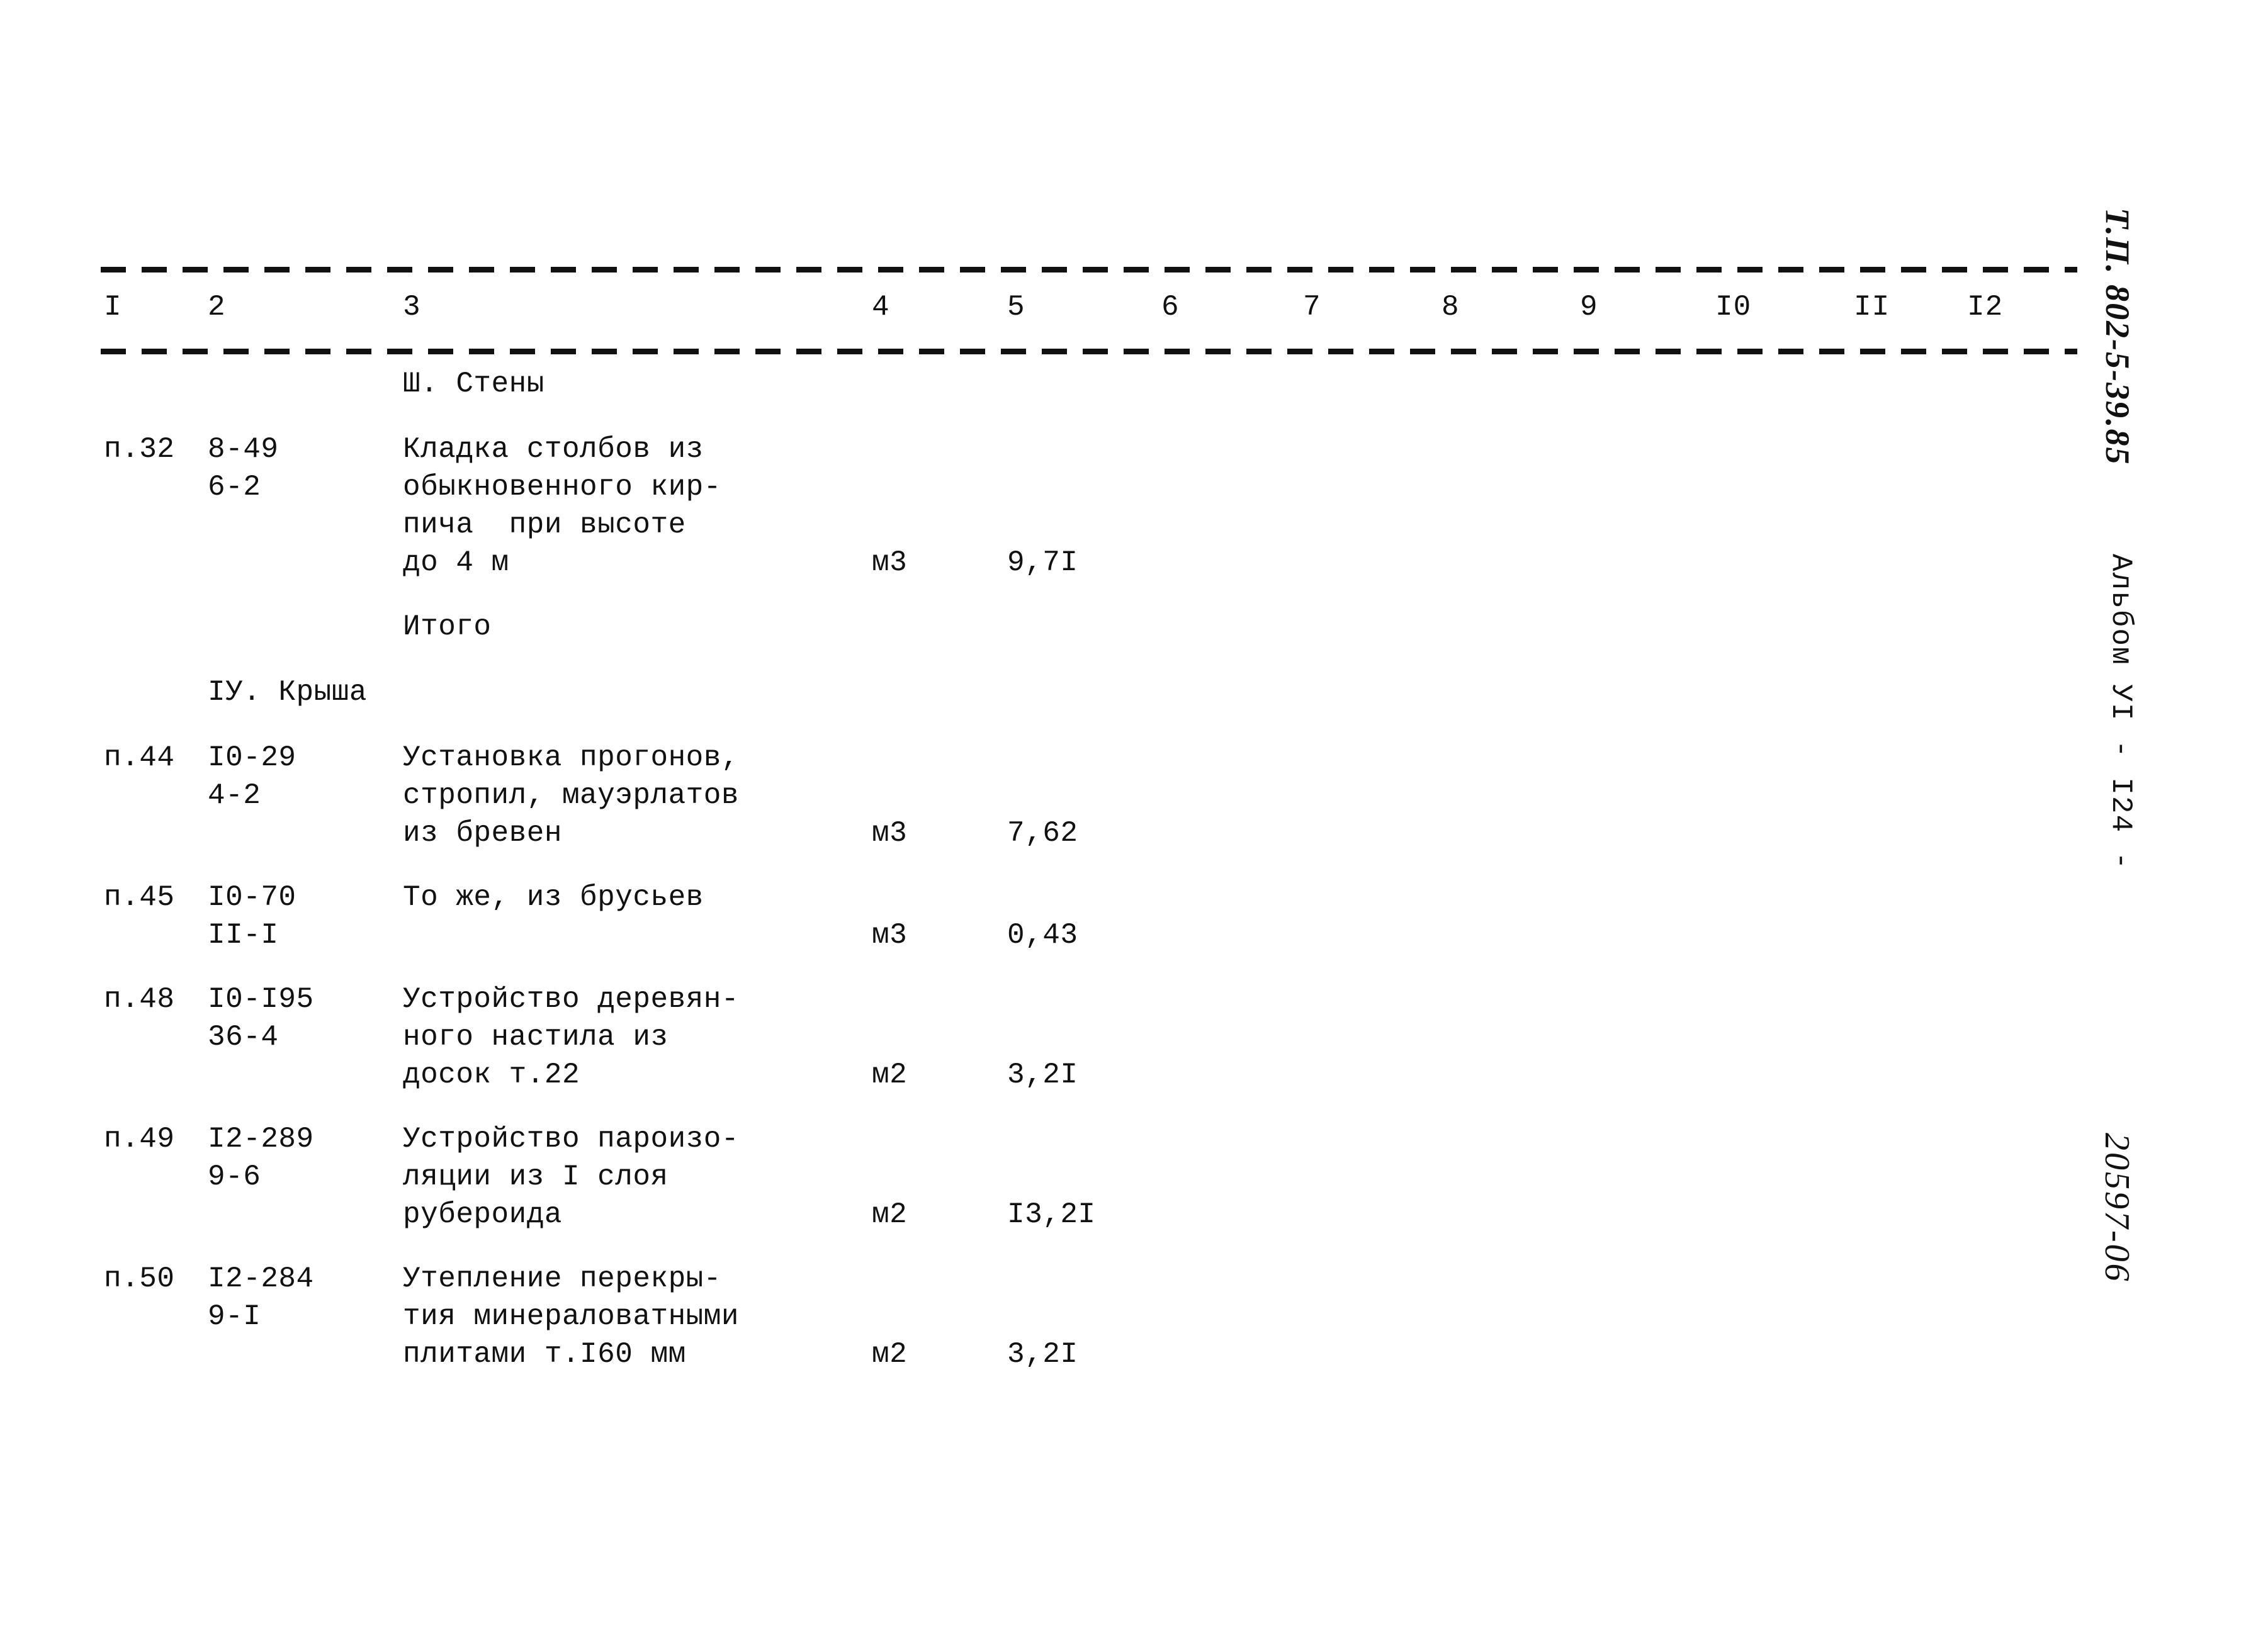 Image resolution: width=2268 pixels, height=1635 pixels. I want to click on column-number-4: 4, so click(881, 307).